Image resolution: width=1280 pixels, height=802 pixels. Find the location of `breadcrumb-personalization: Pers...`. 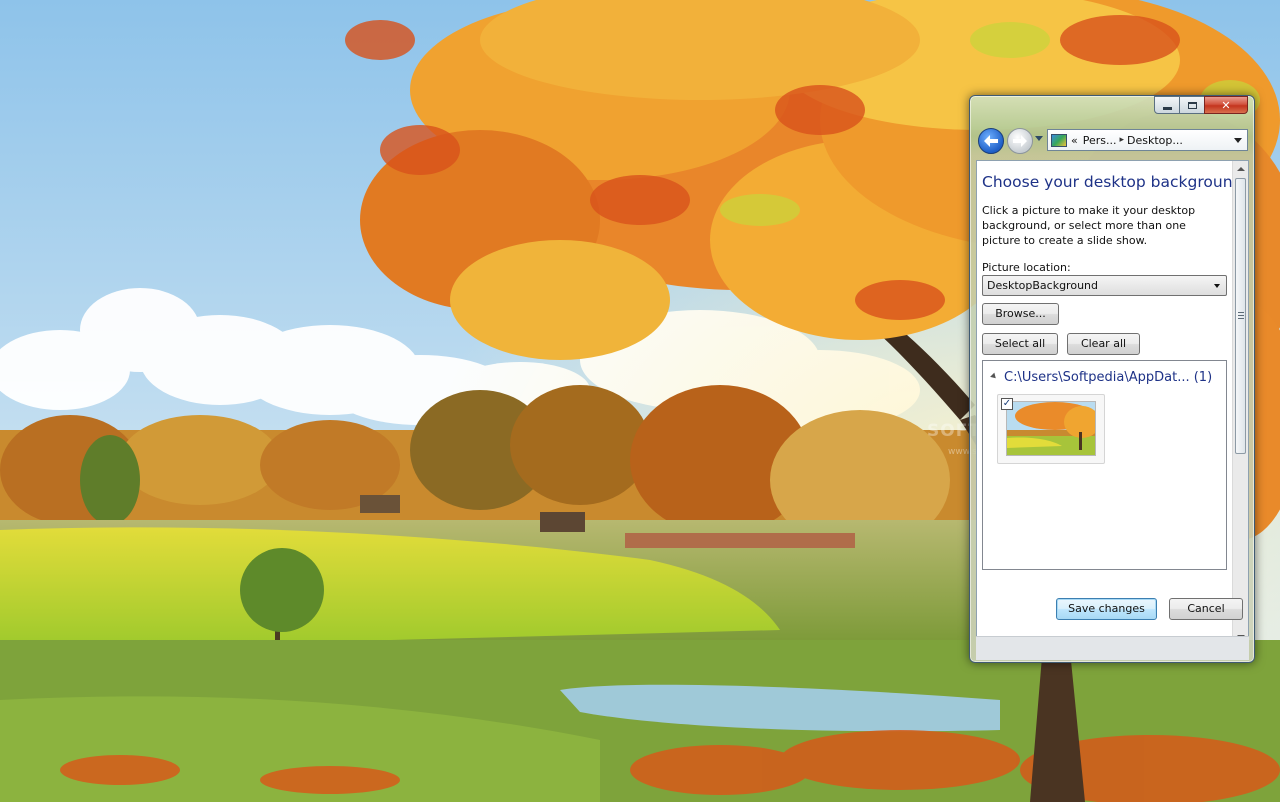

breadcrumb-personalization: Pers... is located at coordinates (1100, 140).